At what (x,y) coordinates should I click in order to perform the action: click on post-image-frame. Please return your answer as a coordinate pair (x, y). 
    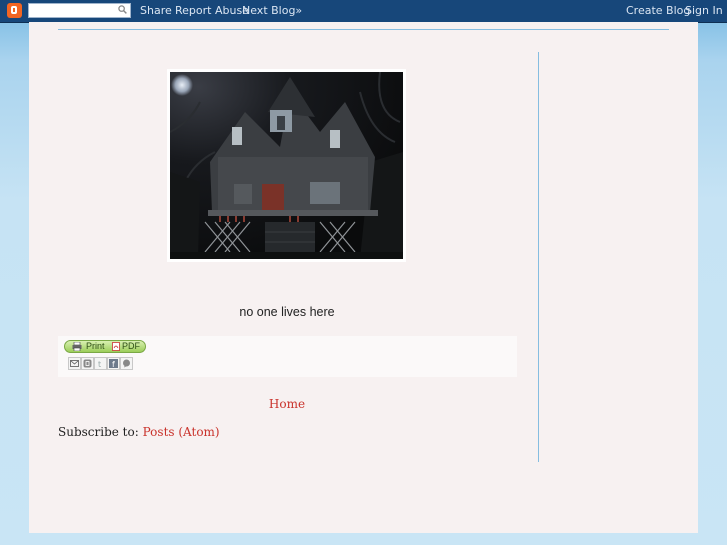
    Looking at the image, I should click on (286, 165).